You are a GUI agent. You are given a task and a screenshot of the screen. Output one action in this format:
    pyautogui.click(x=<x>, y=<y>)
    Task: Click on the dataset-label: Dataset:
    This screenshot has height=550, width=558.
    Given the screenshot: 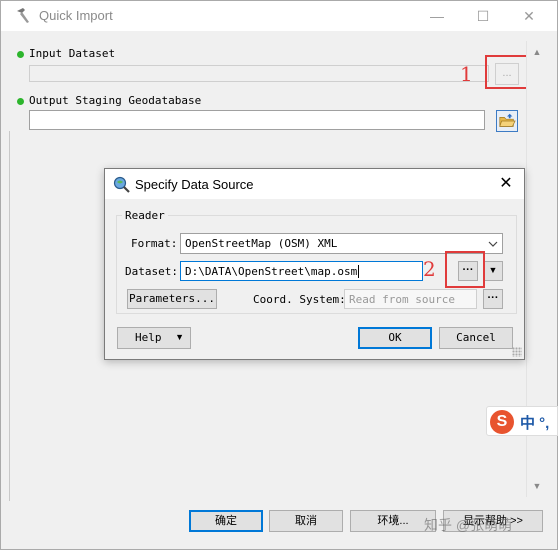 What is the action you would take?
    pyautogui.click(x=151, y=271)
    